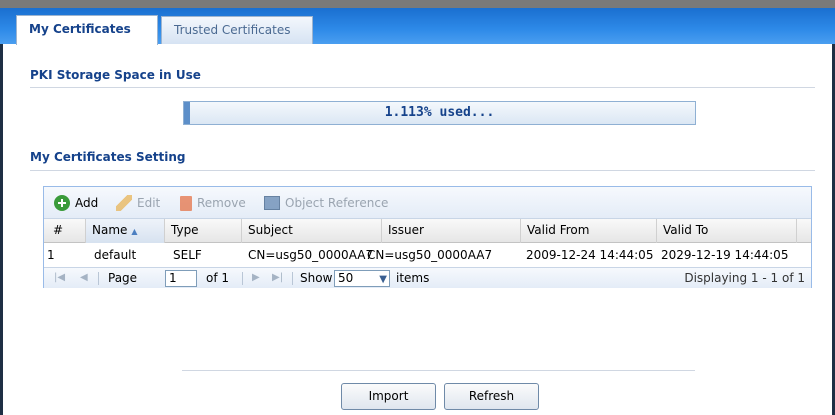 The width and height of the screenshot is (835, 415). Describe the element at coordinates (124, 203) in the screenshot. I see `edit-icon` at that location.